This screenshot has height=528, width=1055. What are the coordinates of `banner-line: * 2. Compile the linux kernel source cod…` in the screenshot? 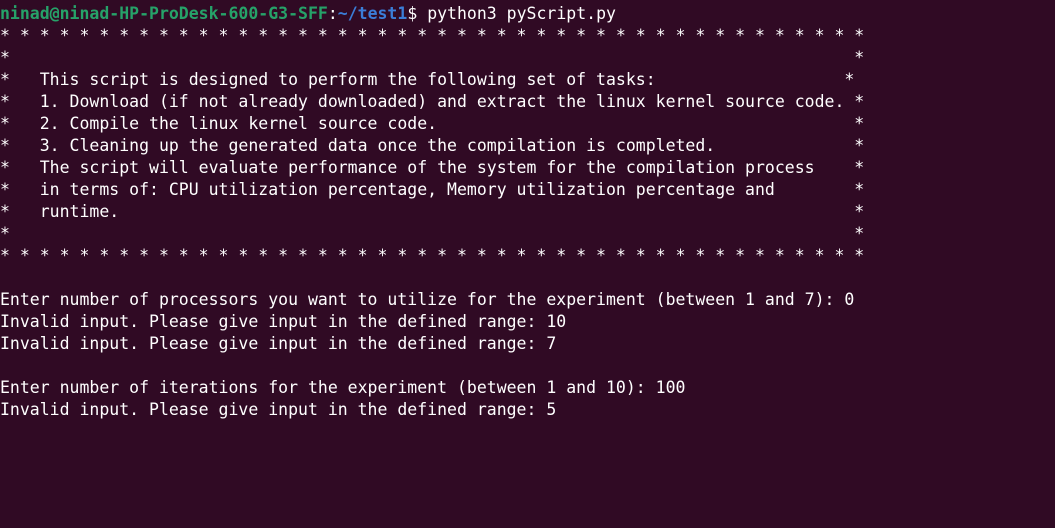 It's located at (432, 123).